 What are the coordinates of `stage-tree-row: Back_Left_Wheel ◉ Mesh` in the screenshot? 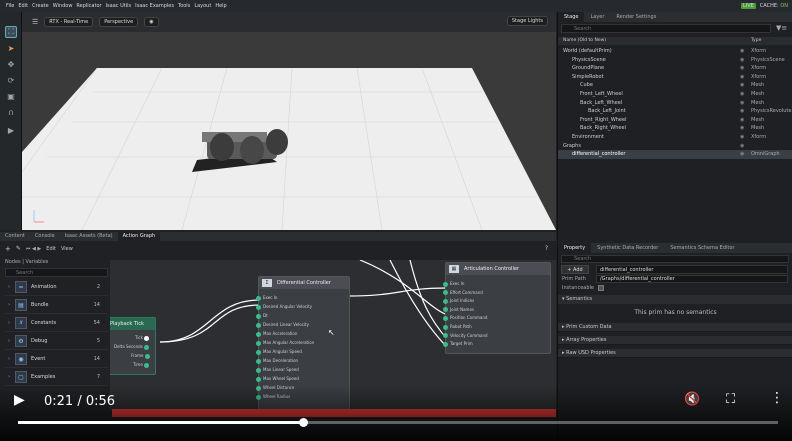 It's located at (675, 103).